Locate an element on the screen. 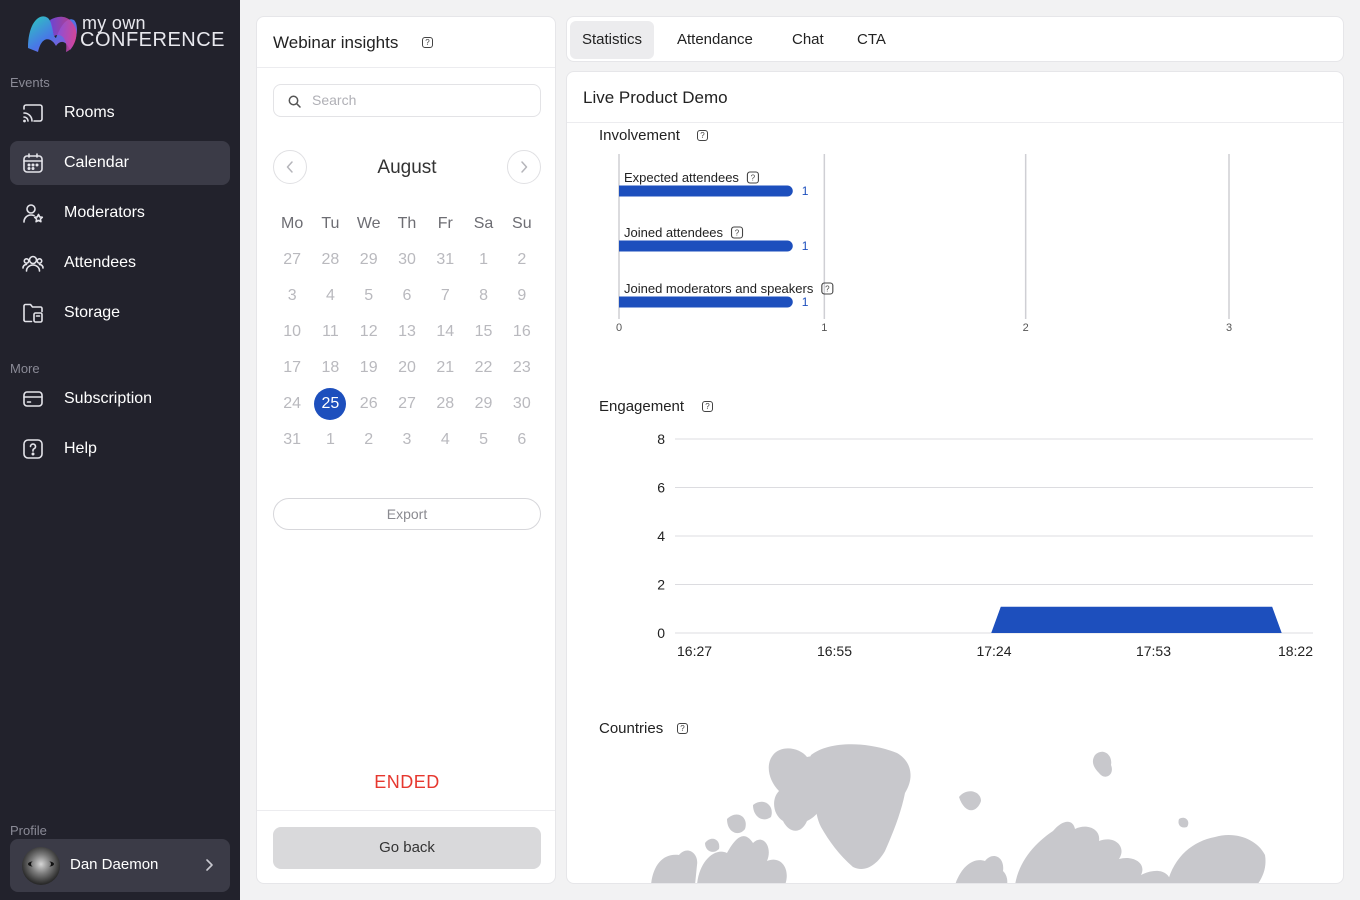 The height and width of the screenshot is (900, 1360). calendar-day: 23 is located at coordinates (522, 368).